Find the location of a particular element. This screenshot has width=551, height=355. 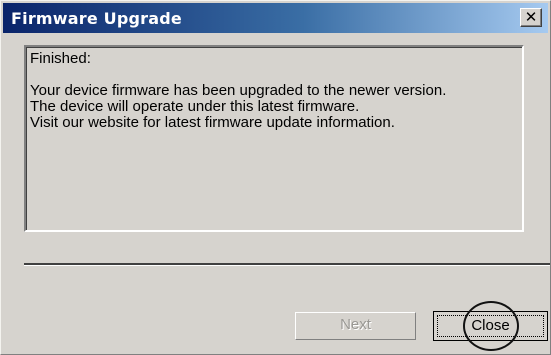

close-button-focus-rect: Close is located at coordinates (490, 326).